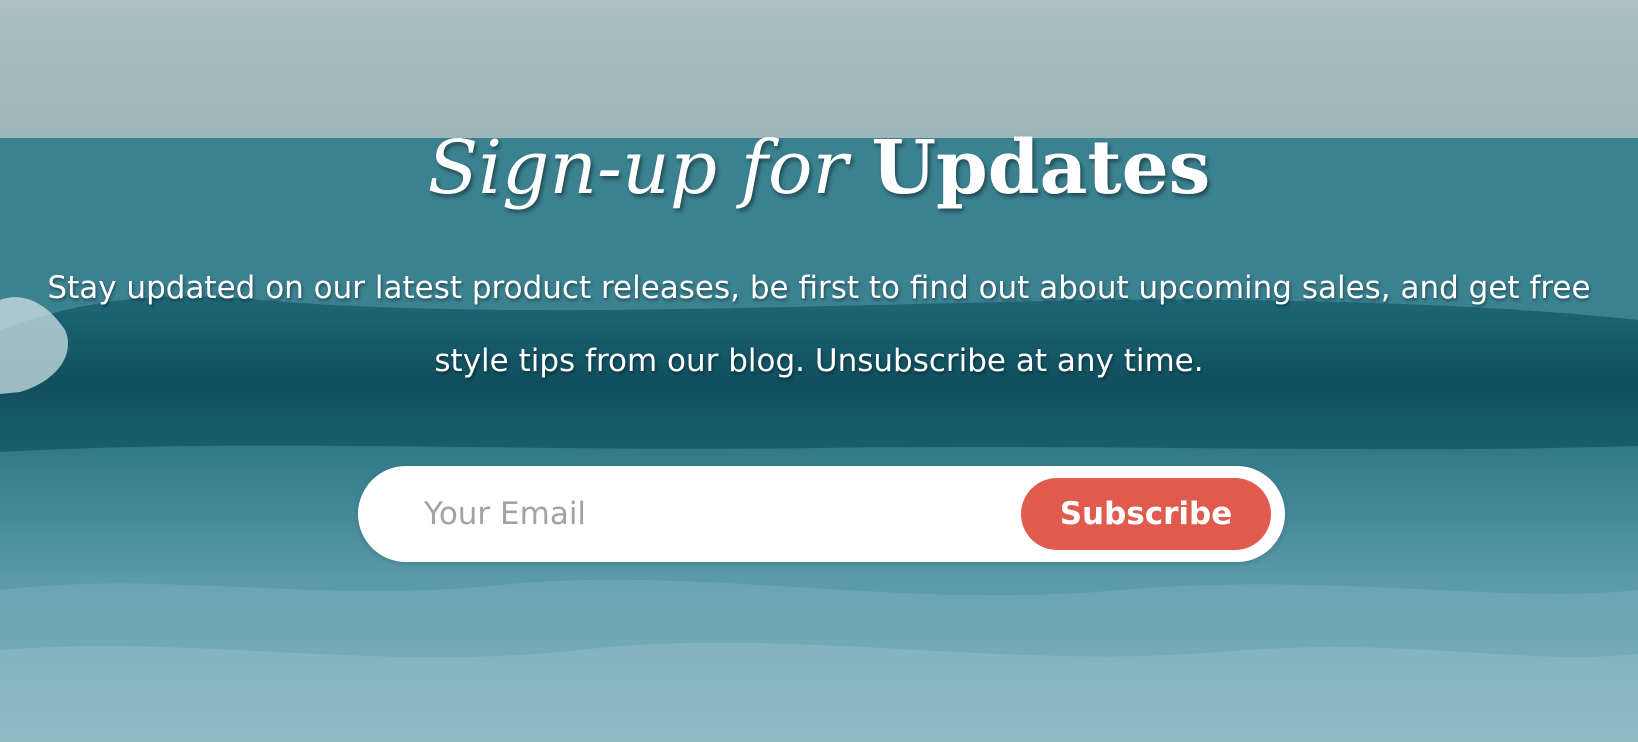 Image resolution: width=1638 pixels, height=742 pixels. What do you see at coordinates (1146, 514) in the screenshot?
I see `subscribe-button: Subscribe` at bounding box center [1146, 514].